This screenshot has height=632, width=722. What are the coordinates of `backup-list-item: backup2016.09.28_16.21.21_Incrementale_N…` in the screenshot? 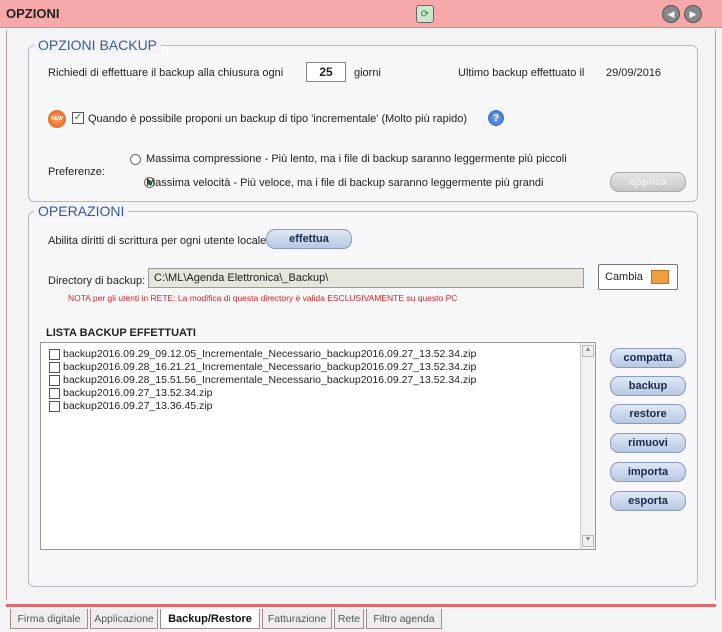 It's located at (262, 367).